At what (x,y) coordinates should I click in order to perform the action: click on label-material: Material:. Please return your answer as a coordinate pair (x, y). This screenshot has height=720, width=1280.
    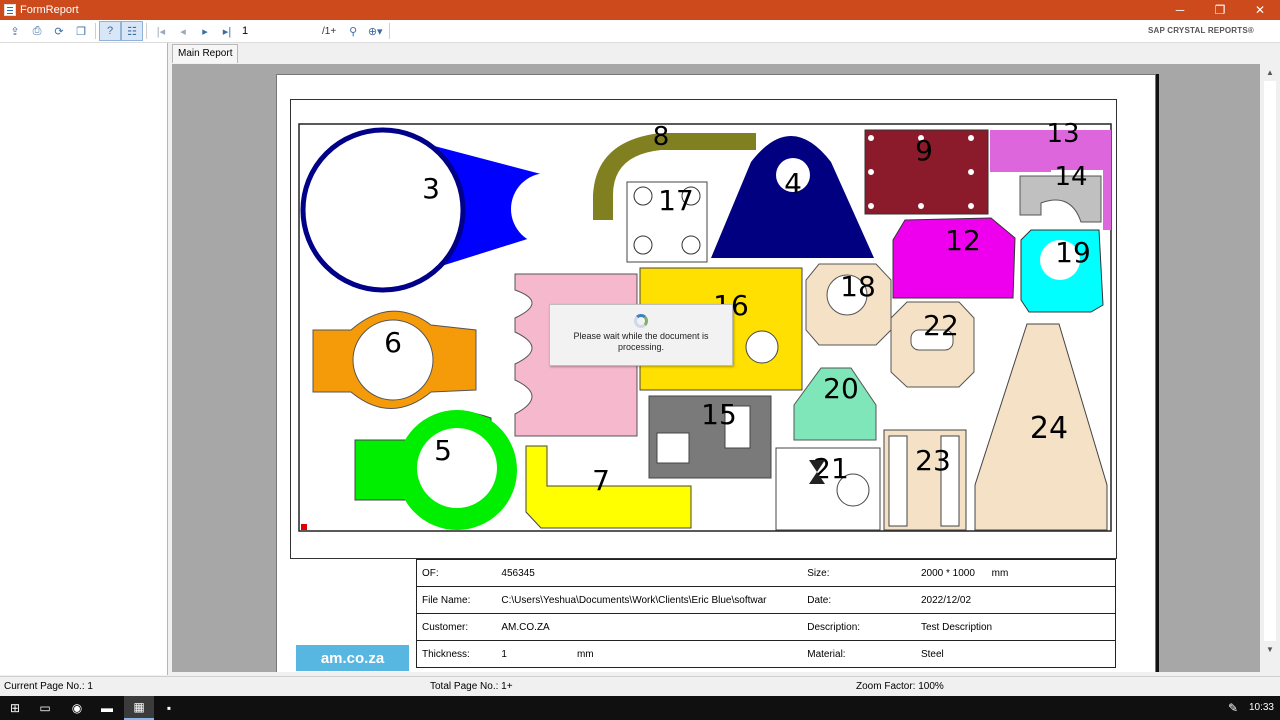
    Looking at the image, I should click on (859, 654).